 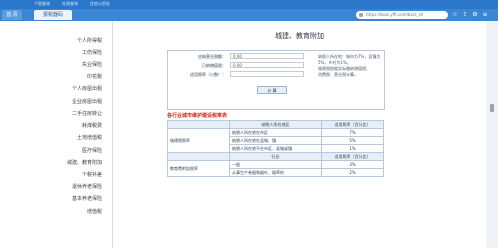 What do you see at coordinates (267, 65) in the screenshot?
I see `vat-input: 0.00` at bounding box center [267, 65].